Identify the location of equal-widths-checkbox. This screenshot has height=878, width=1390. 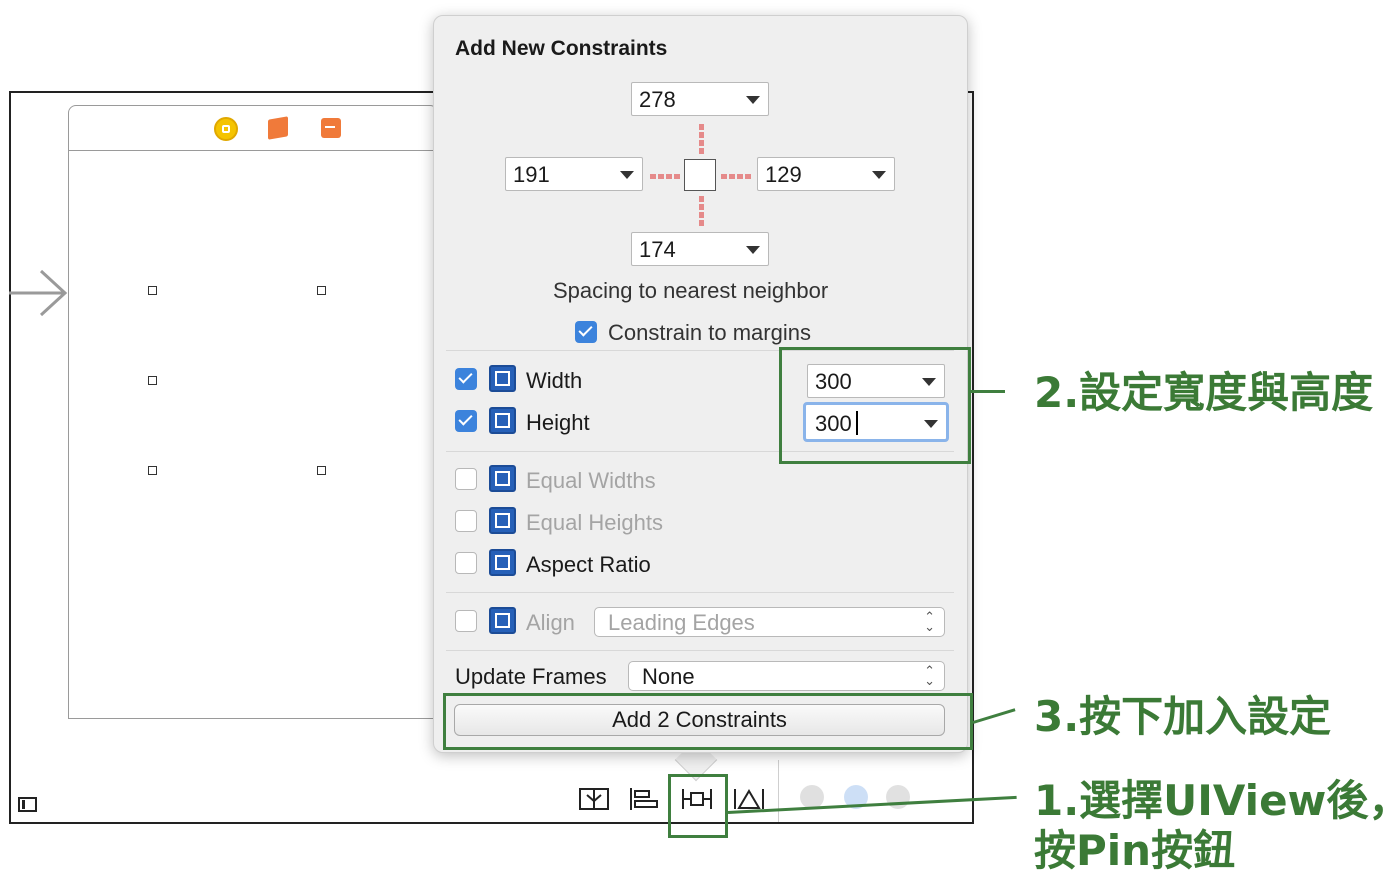
(466, 479).